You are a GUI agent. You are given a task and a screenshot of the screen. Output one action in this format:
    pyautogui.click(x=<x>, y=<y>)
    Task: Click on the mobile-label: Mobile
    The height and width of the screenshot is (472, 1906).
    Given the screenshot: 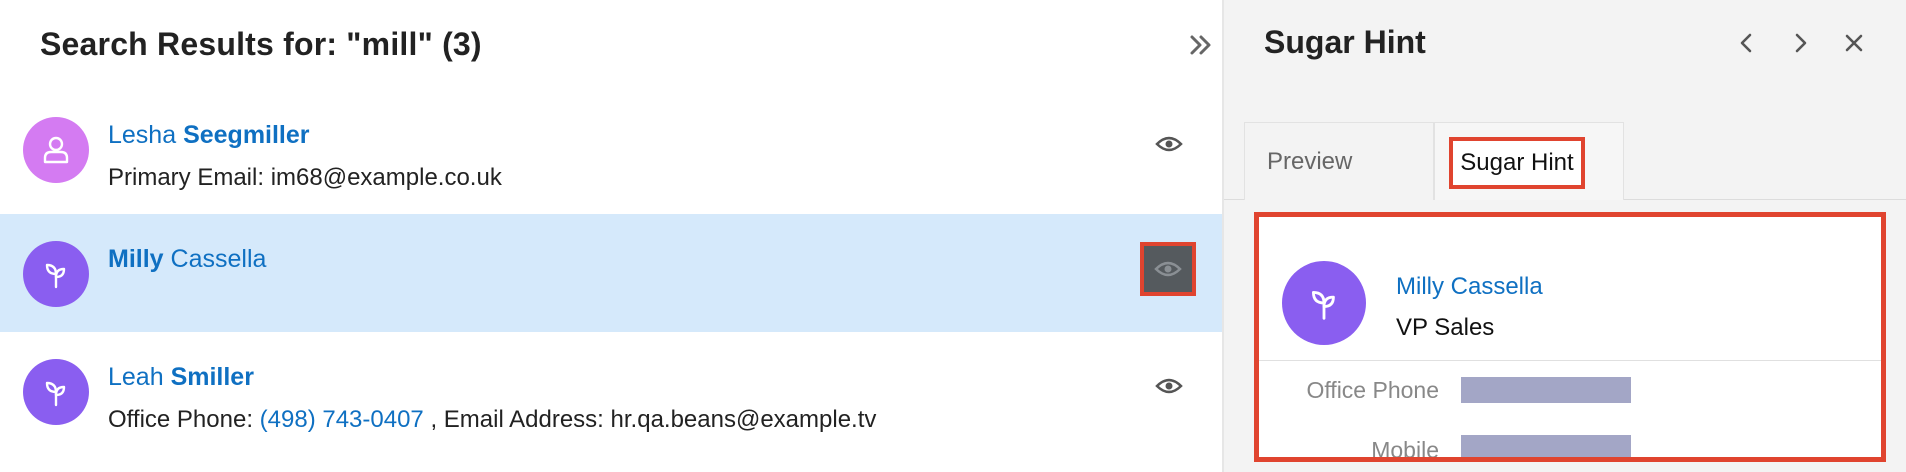 What is the action you would take?
    pyautogui.click(x=1405, y=449)
    